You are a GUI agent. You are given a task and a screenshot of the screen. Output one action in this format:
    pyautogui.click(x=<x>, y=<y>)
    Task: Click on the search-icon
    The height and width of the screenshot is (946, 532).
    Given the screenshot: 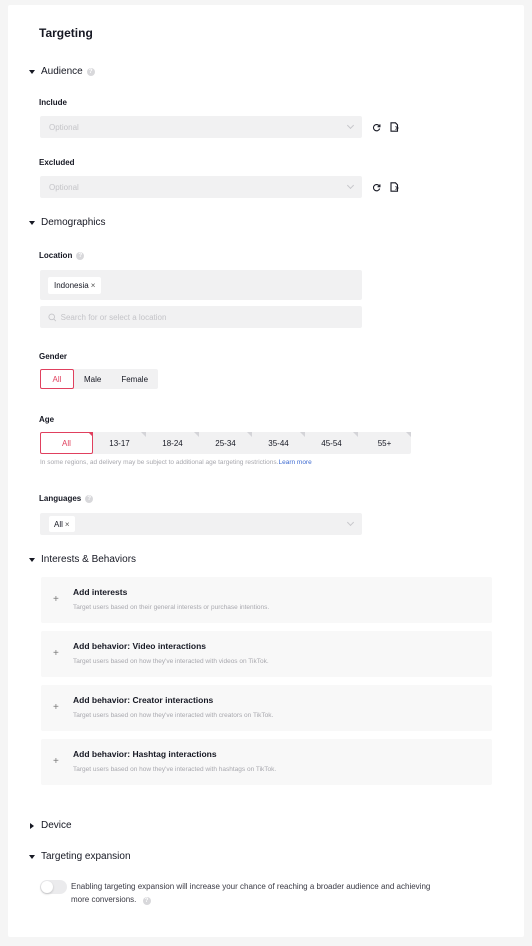 What is the action you would take?
    pyautogui.click(x=52, y=317)
    